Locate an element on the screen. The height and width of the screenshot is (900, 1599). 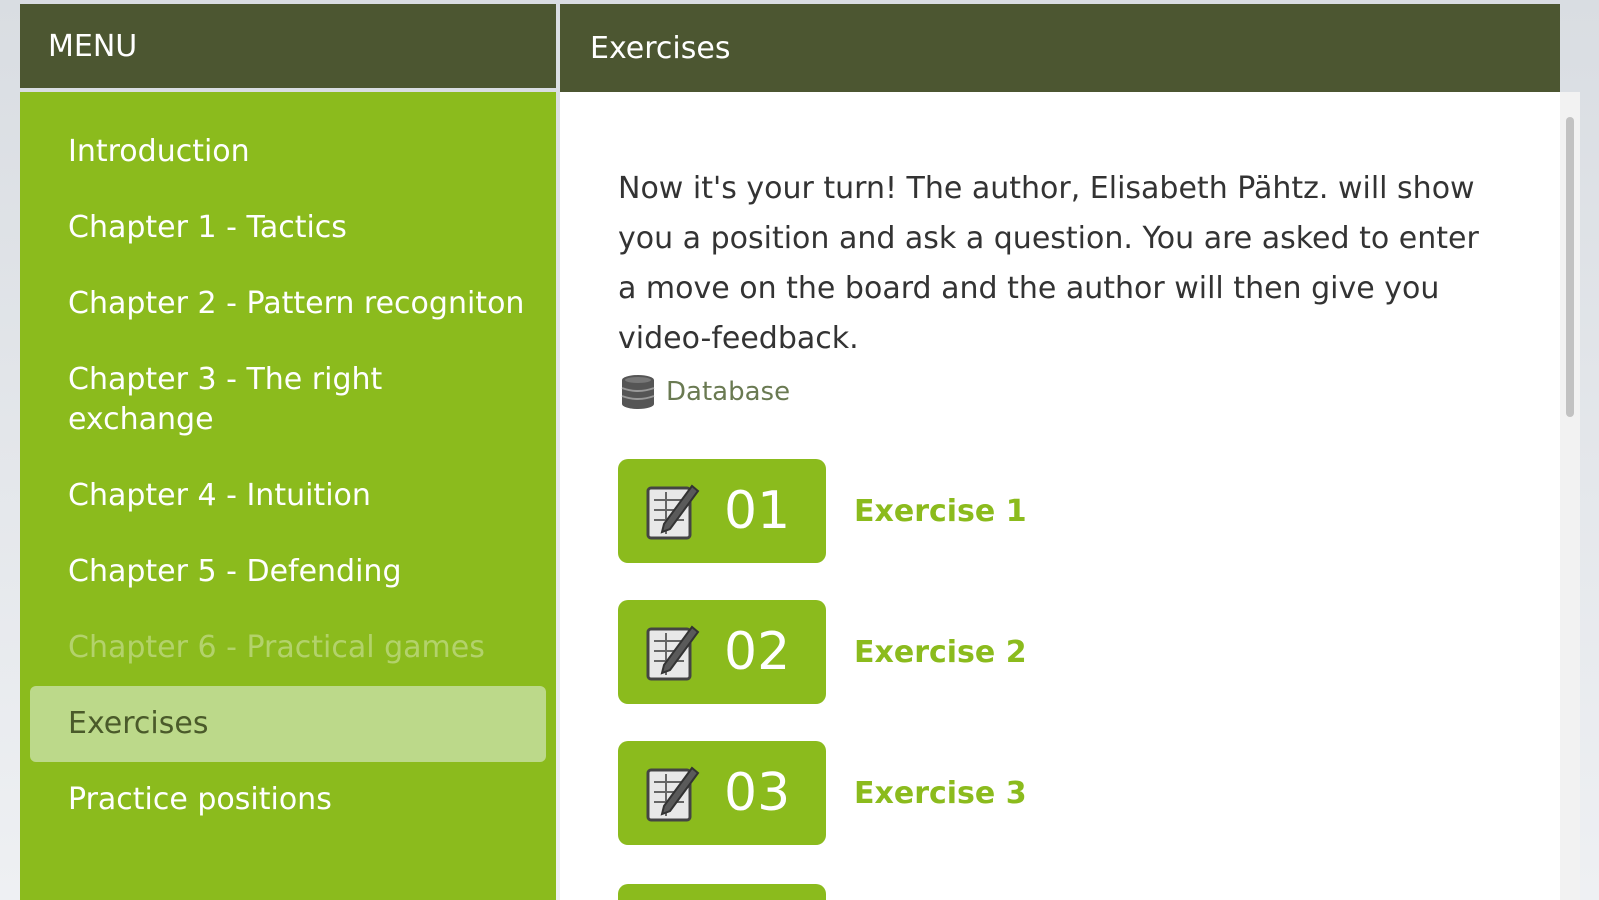
content-scrollbar is located at coordinates (1570, 496).